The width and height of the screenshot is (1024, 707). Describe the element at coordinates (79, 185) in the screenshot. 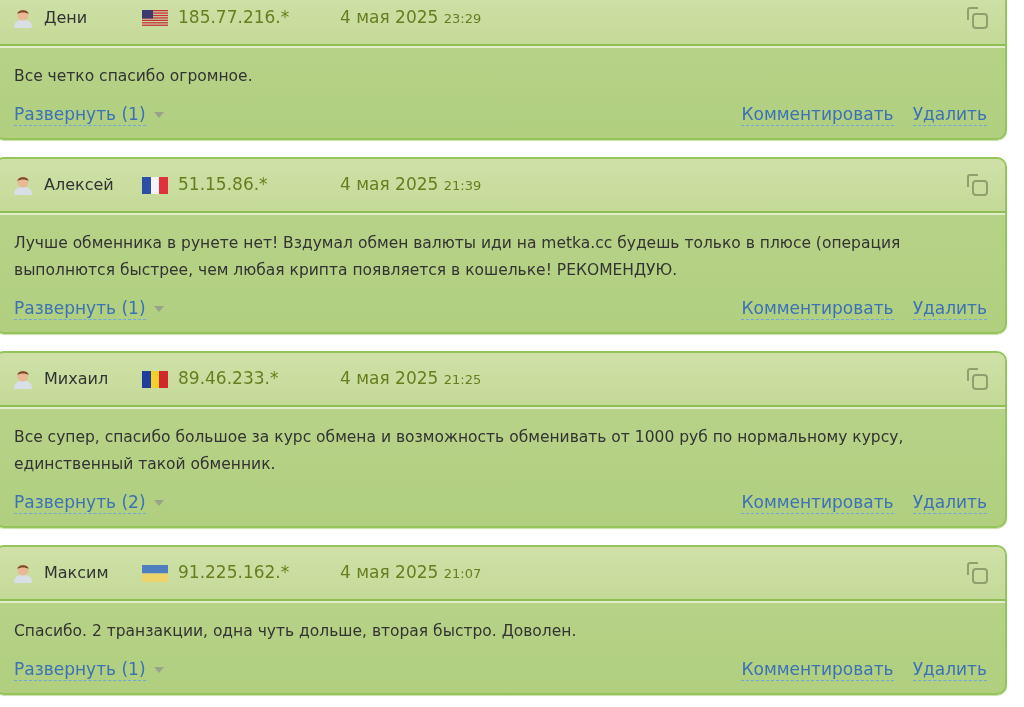

I see `author-name: Алексей` at that location.